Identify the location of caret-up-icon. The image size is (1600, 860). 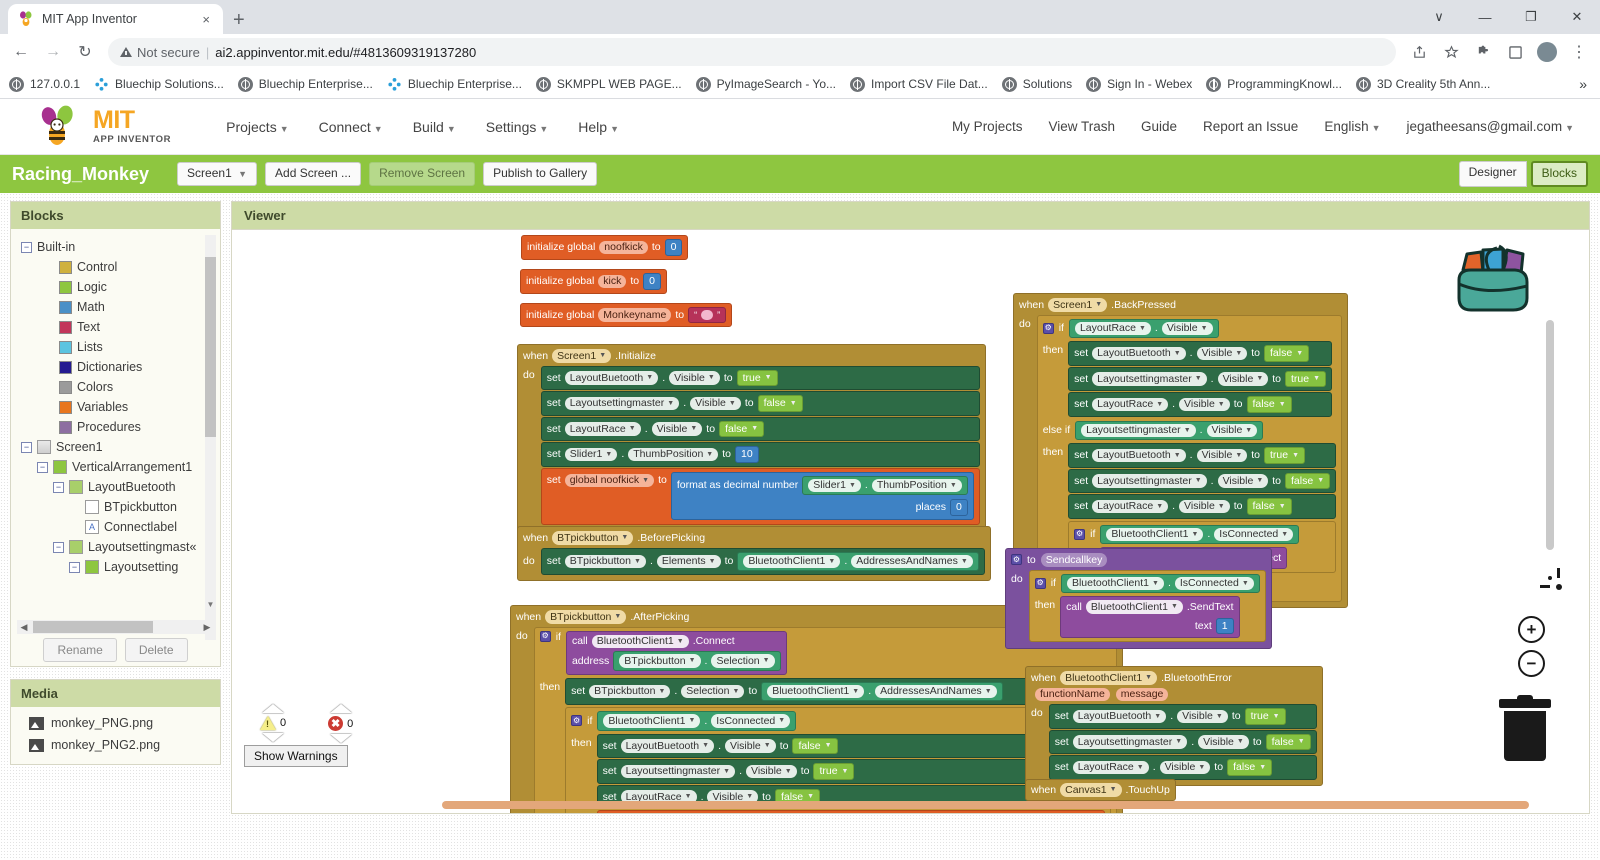
(340, 708).